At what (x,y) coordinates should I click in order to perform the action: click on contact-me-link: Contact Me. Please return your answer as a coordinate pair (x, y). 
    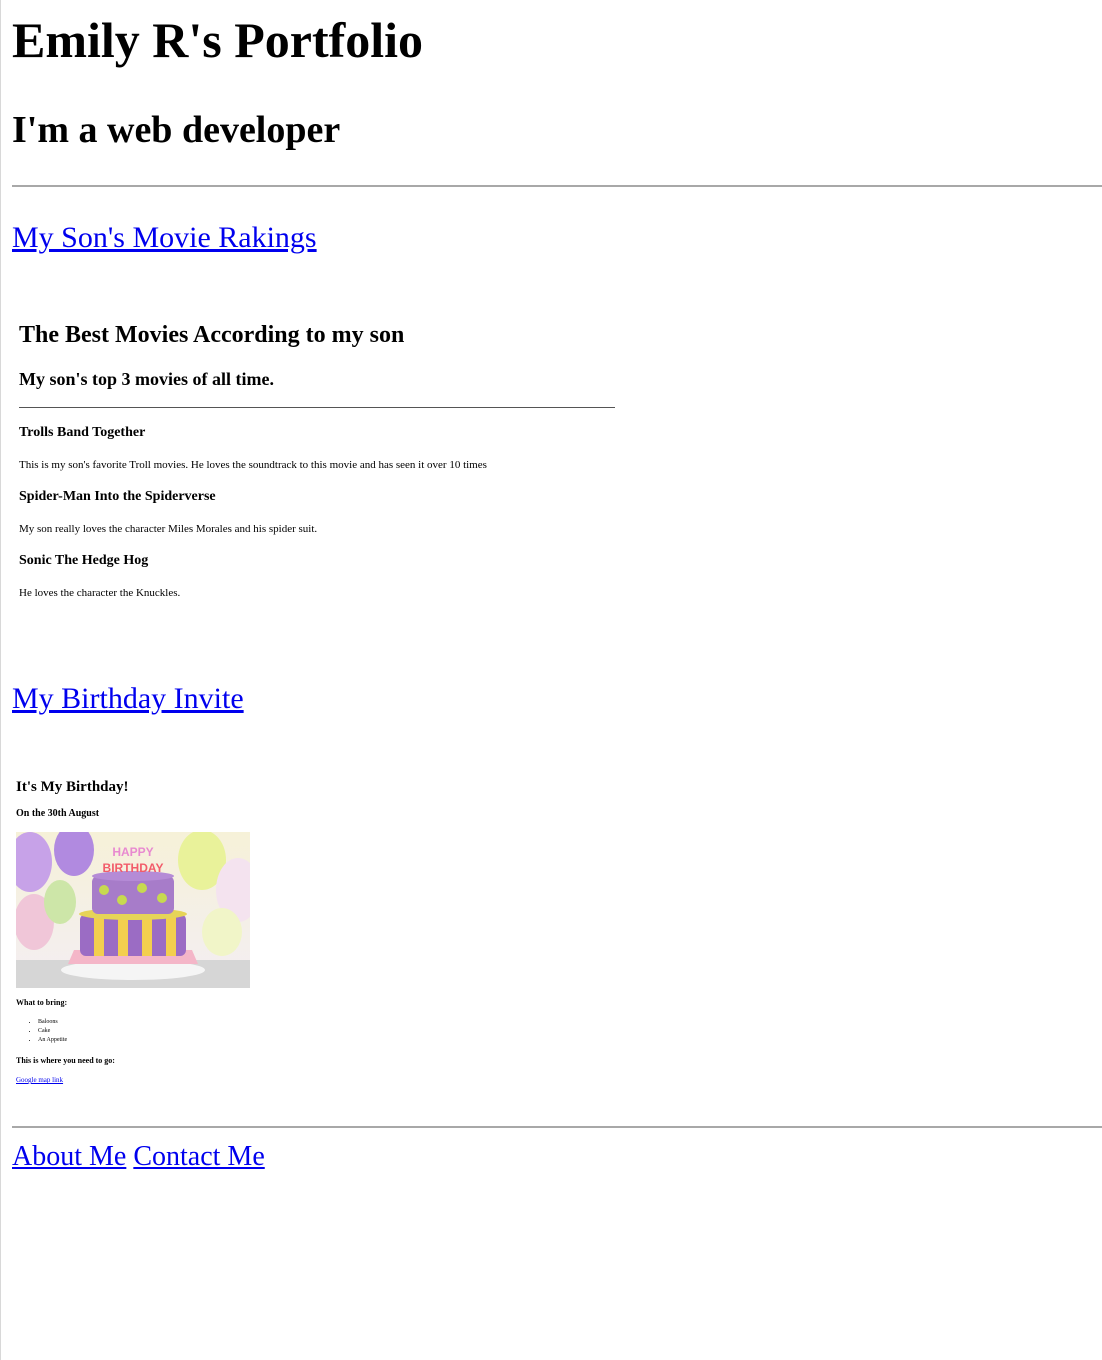
    Looking at the image, I should click on (198, 1156).